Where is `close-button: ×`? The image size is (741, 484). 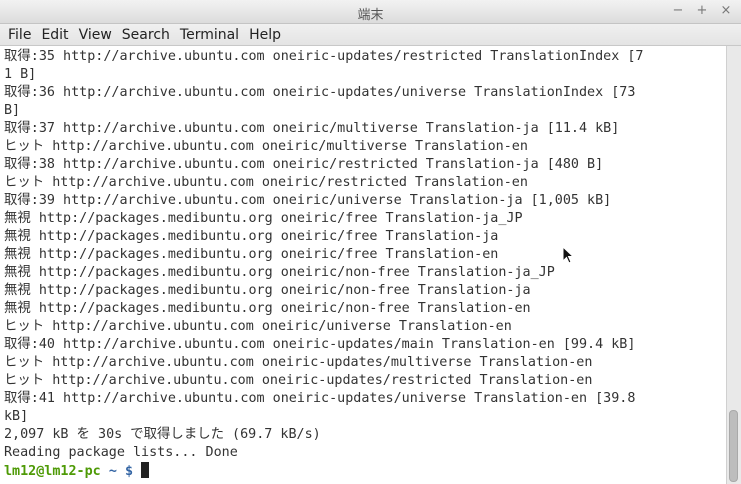 close-button: × is located at coordinates (726, 11).